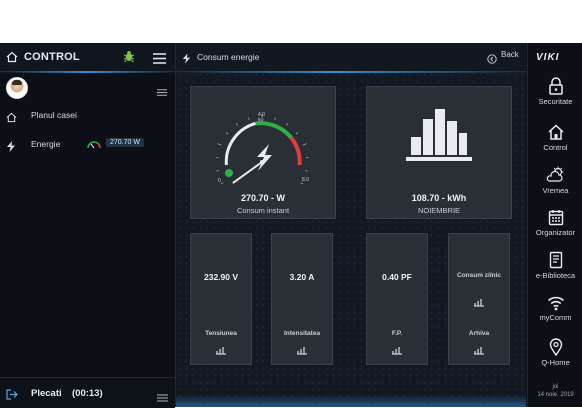  I want to click on monthly-caption: NOIEMBRIE, so click(439, 210).